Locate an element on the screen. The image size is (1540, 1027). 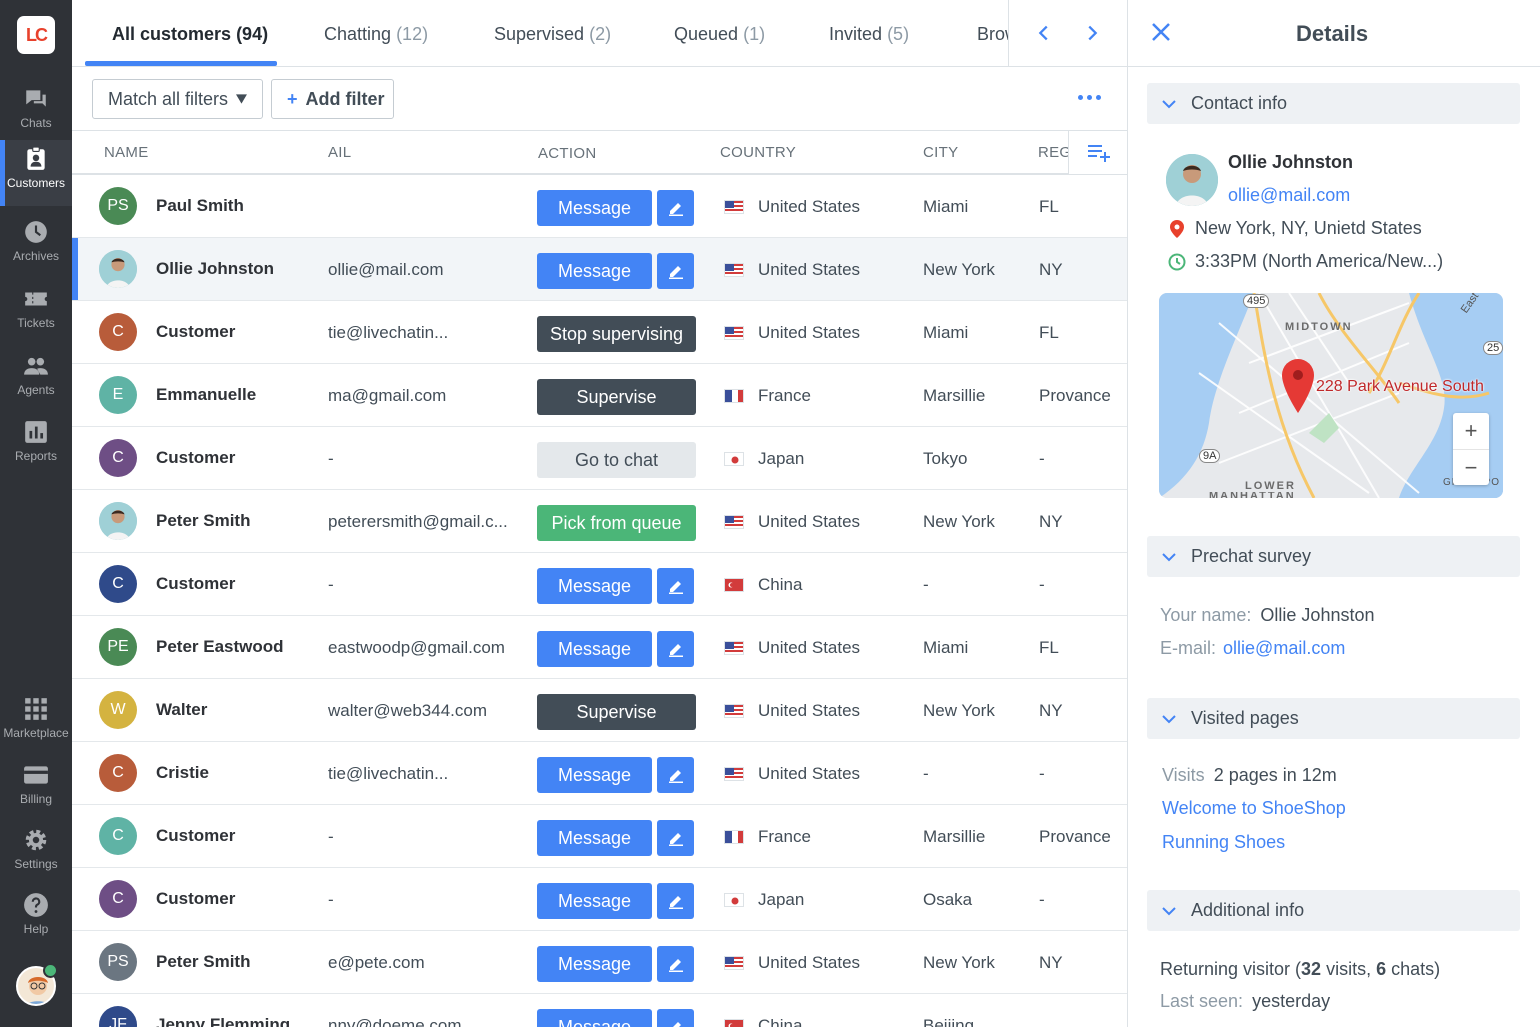
person-photo-icon is located at coordinates (1192, 180).